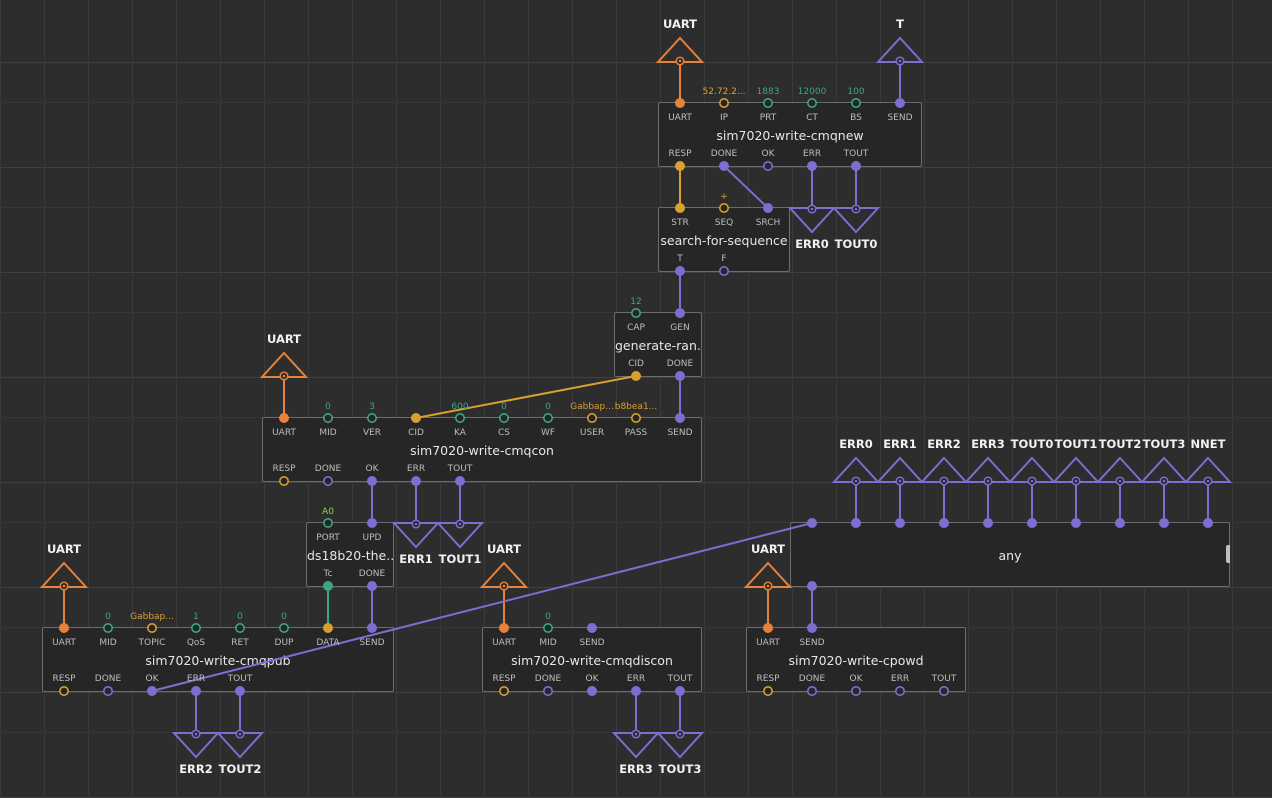 The image size is (1272, 798). What do you see at coordinates (723, 259) in the screenshot?
I see `pin-label: F` at bounding box center [723, 259].